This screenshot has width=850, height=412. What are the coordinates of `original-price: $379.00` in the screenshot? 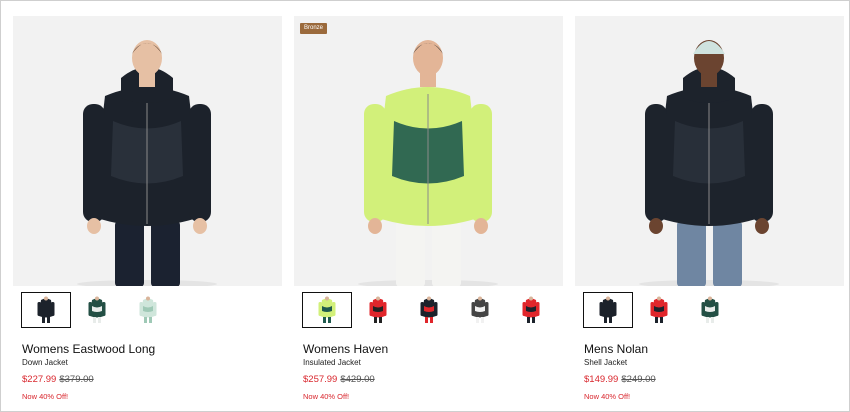 It's located at (76, 379).